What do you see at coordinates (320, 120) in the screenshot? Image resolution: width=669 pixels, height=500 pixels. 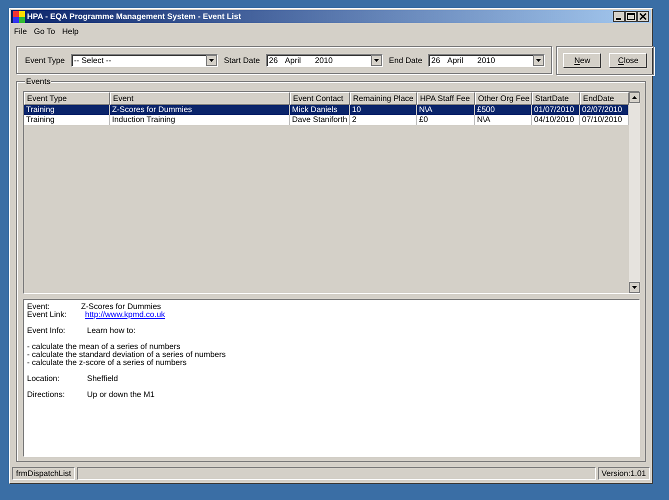 I see `table-cell: Dave Staniforth` at bounding box center [320, 120].